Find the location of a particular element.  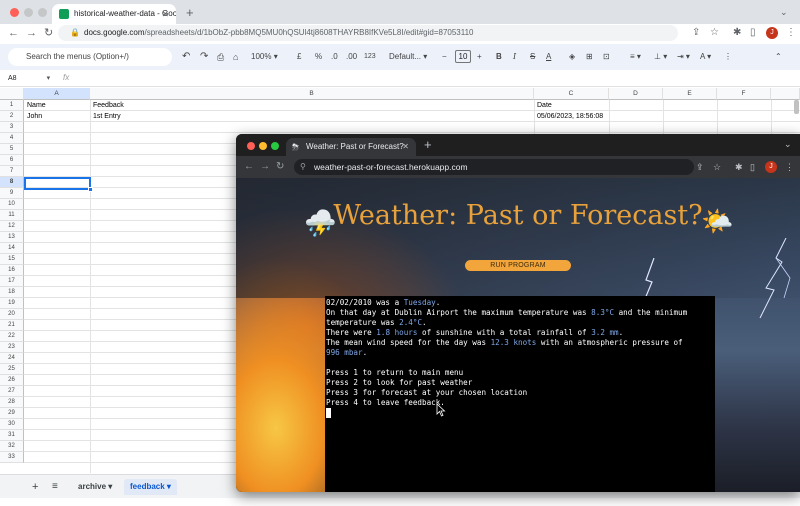

row-header: 18 is located at coordinates (12, 292).